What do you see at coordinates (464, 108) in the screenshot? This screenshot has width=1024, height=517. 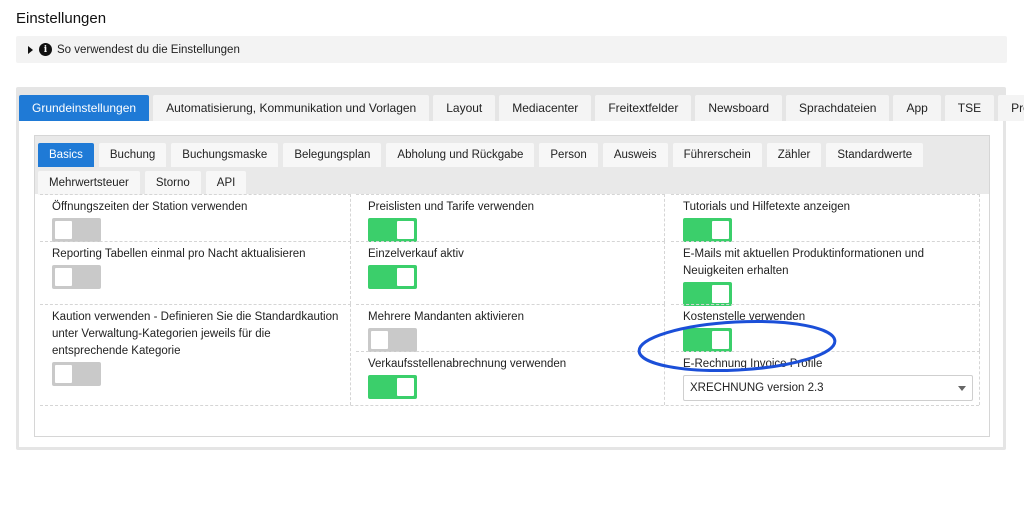 I see `tab-layout: Layout` at bounding box center [464, 108].